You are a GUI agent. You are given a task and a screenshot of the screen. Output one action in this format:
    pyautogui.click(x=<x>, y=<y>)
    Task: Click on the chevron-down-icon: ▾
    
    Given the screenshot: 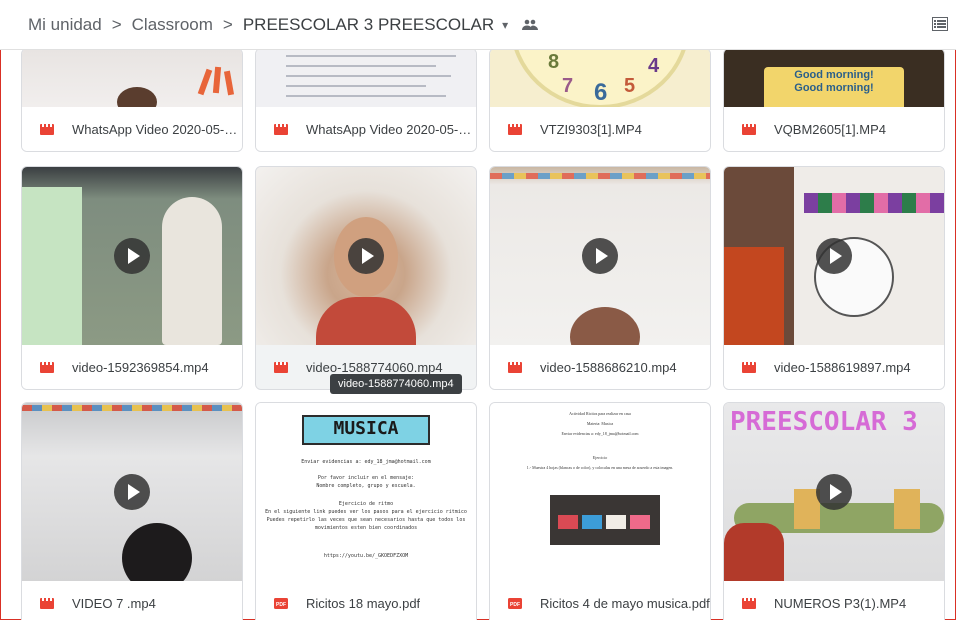 What is the action you would take?
    pyautogui.click(x=505, y=25)
    